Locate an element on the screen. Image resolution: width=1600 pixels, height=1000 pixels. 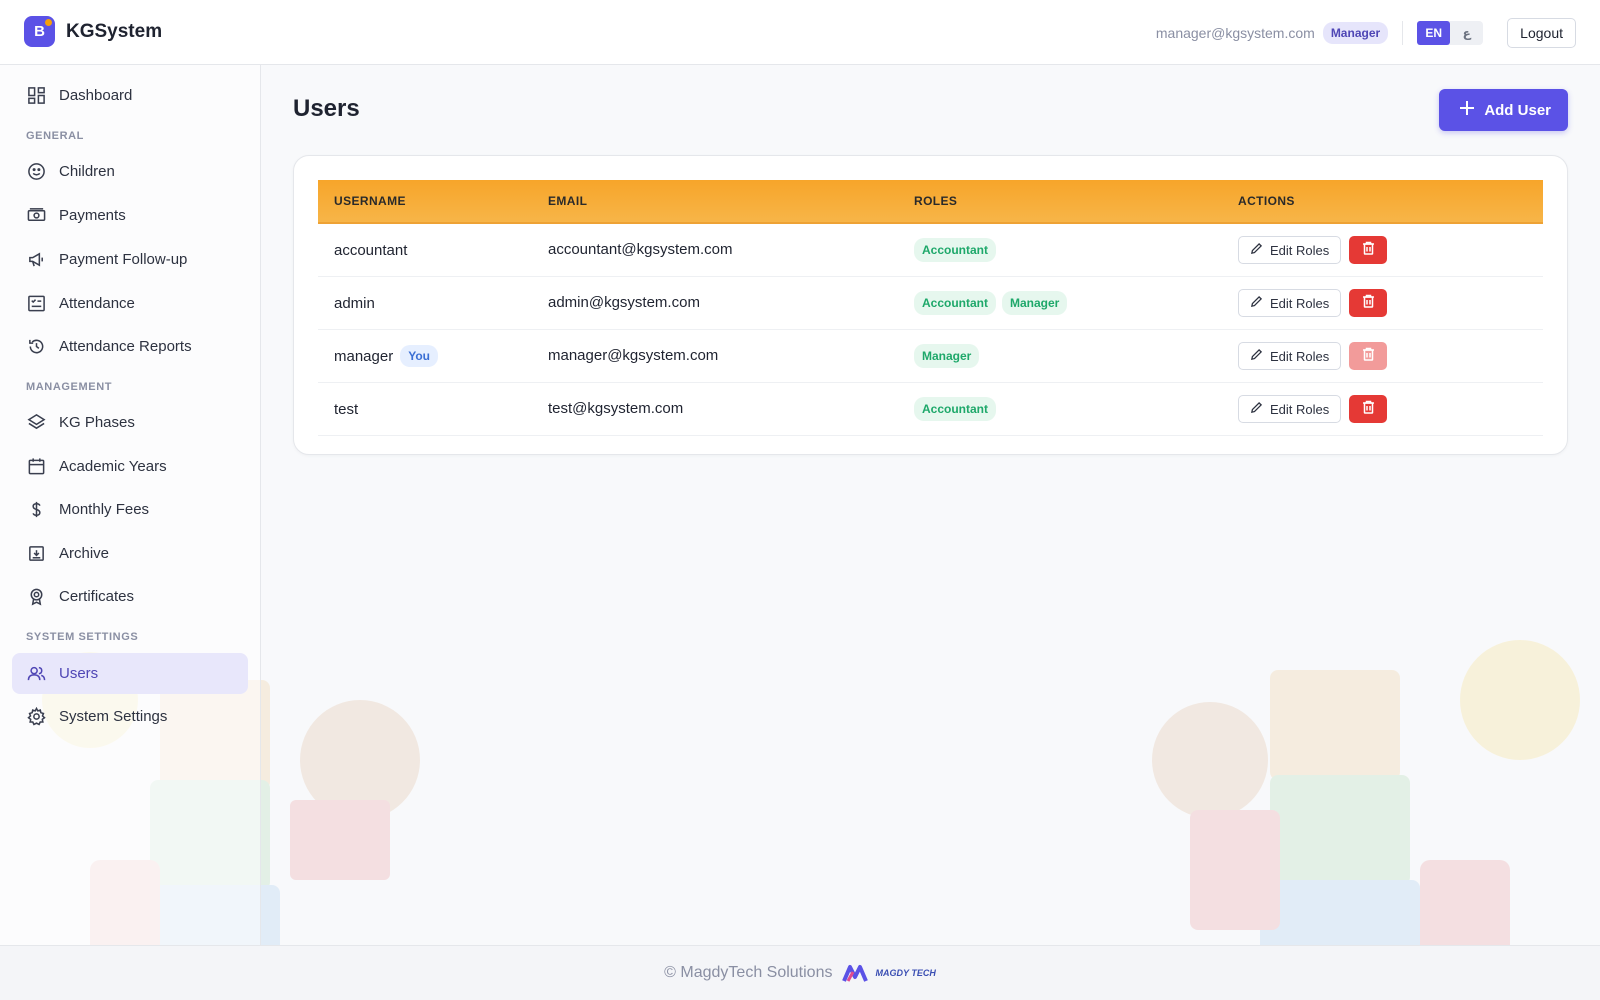
sidebar-item-label: Users is located at coordinates (79, 673).